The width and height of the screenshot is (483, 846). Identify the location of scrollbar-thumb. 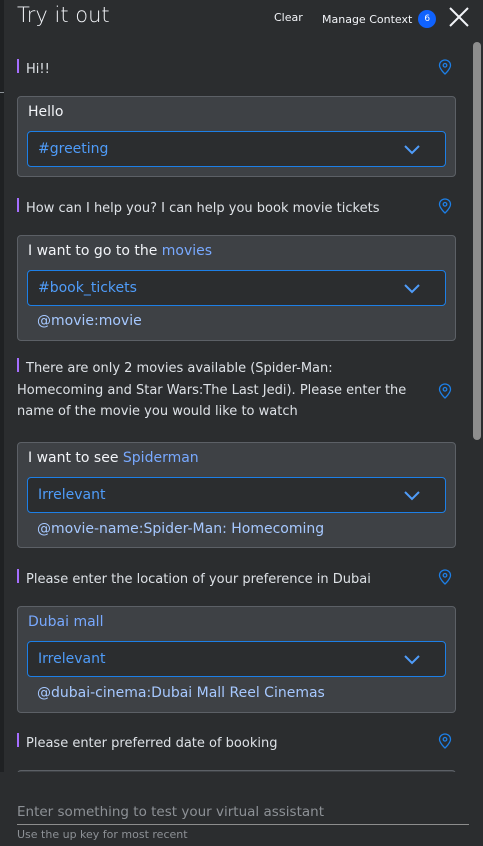
(477, 241).